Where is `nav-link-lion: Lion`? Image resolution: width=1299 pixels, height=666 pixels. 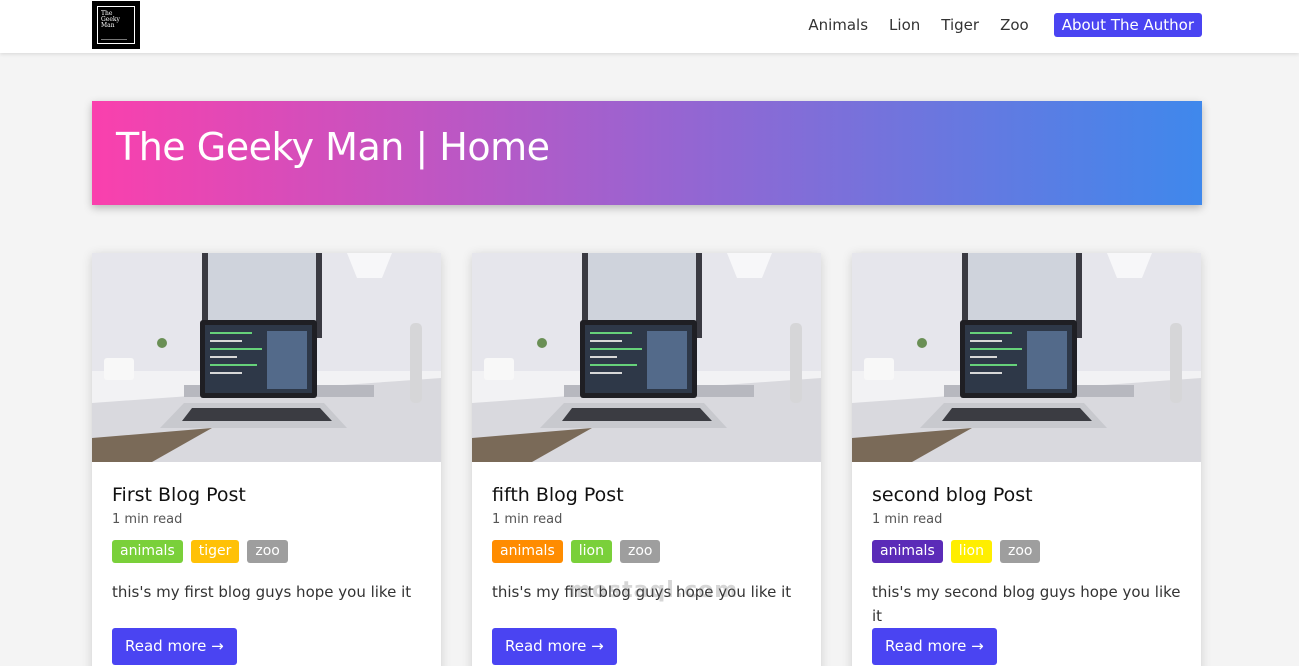
nav-link-lion: Lion is located at coordinates (904, 25).